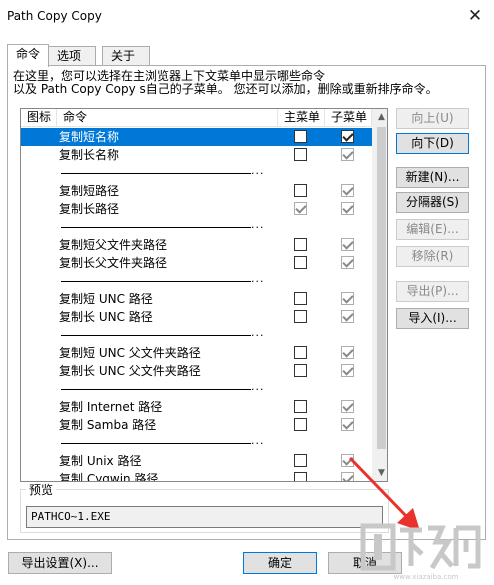 This screenshot has width=494, height=585. What do you see at coordinates (111, 407) in the screenshot?
I see `command-label: 复制 Internet 路径` at bounding box center [111, 407].